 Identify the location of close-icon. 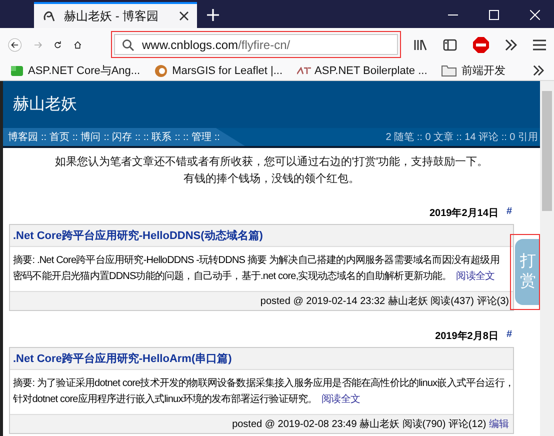
(184, 16).